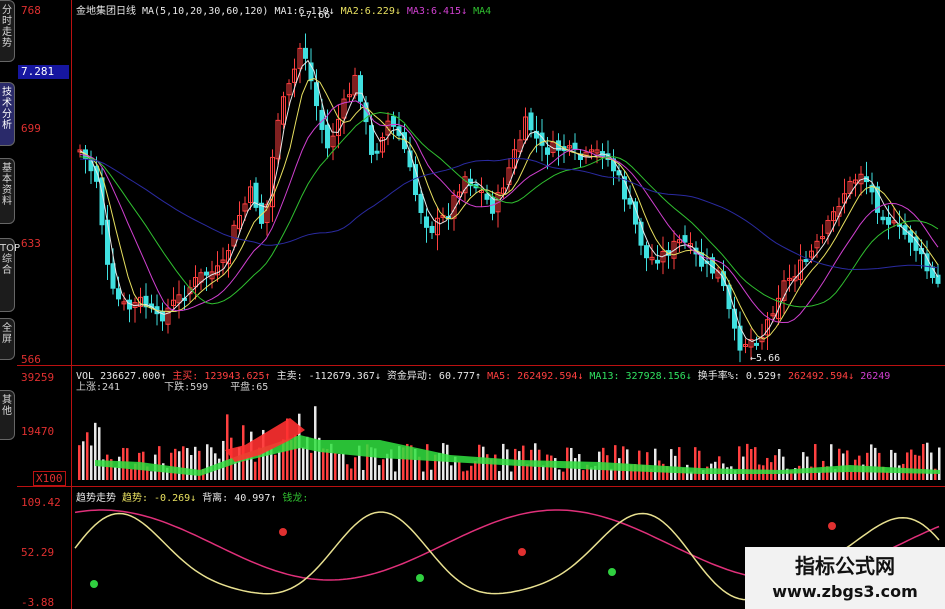  Describe the element at coordinates (7, 191) in the screenshot. I see `tab-fundamentals: 基本资料` at that location.